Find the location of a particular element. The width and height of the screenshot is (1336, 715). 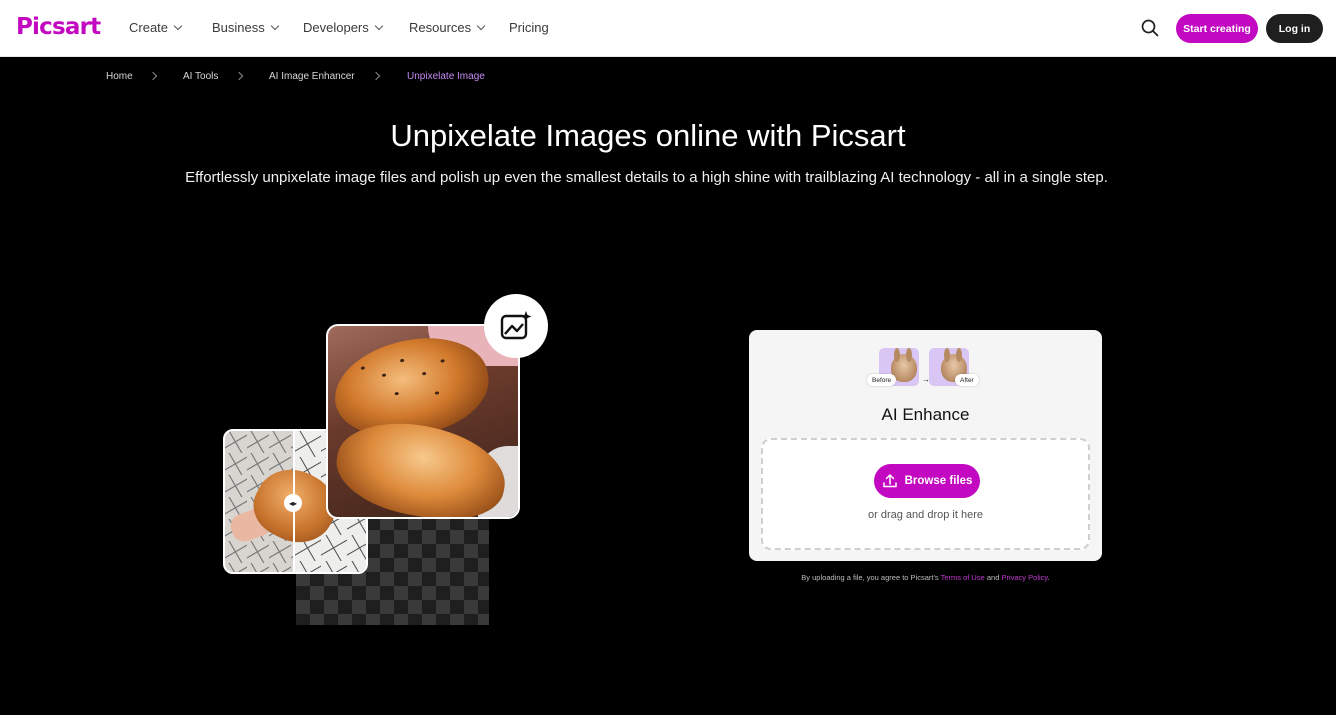

nav-pricing-label: Pricing is located at coordinates (529, 27).